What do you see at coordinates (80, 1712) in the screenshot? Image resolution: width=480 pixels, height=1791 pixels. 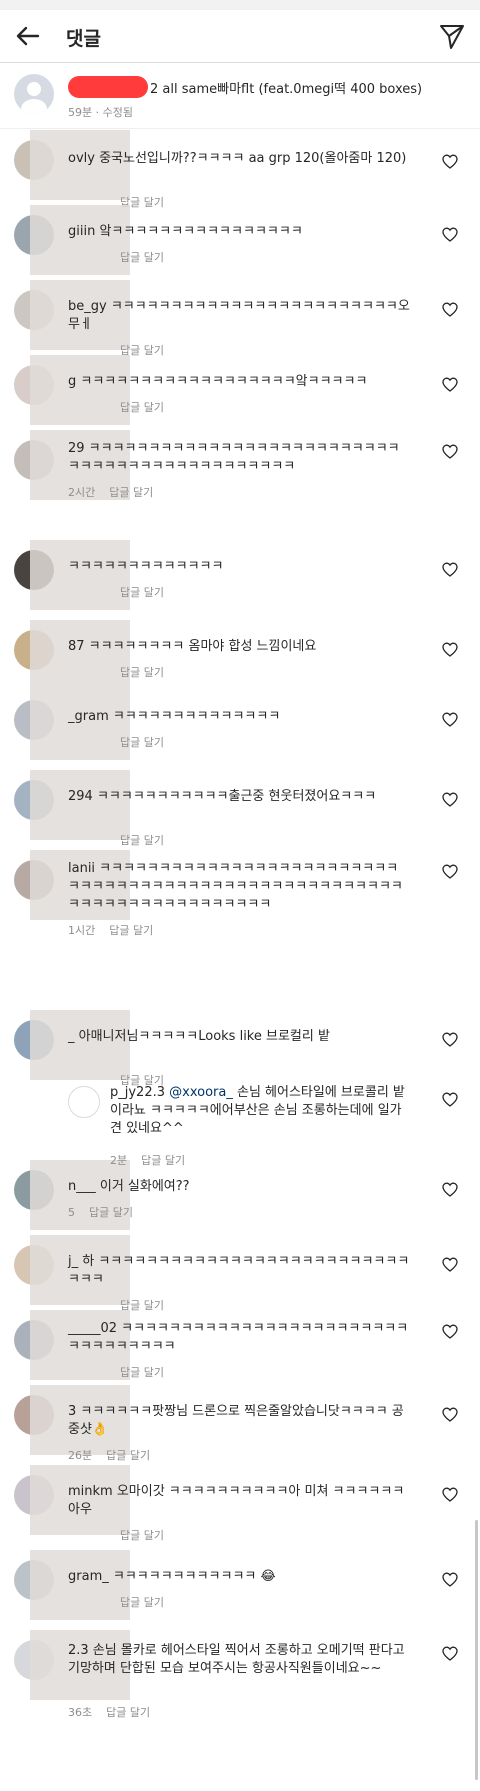 I see `comment-time: 36초` at bounding box center [80, 1712].